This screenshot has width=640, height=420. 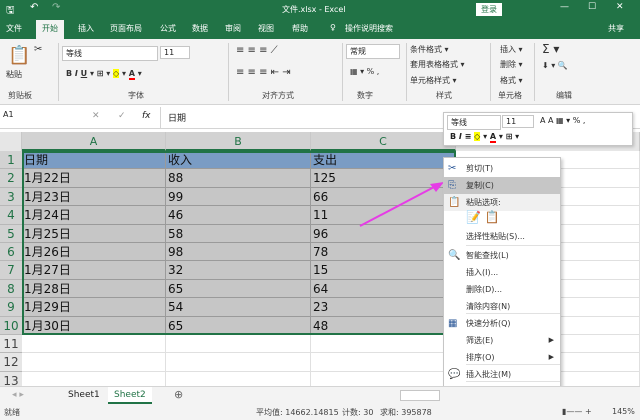 What do you see at coordinates (453, 323) in the screenshot?
I see `quick-analysis-icon: ▦` at bounding box center [453, 323].